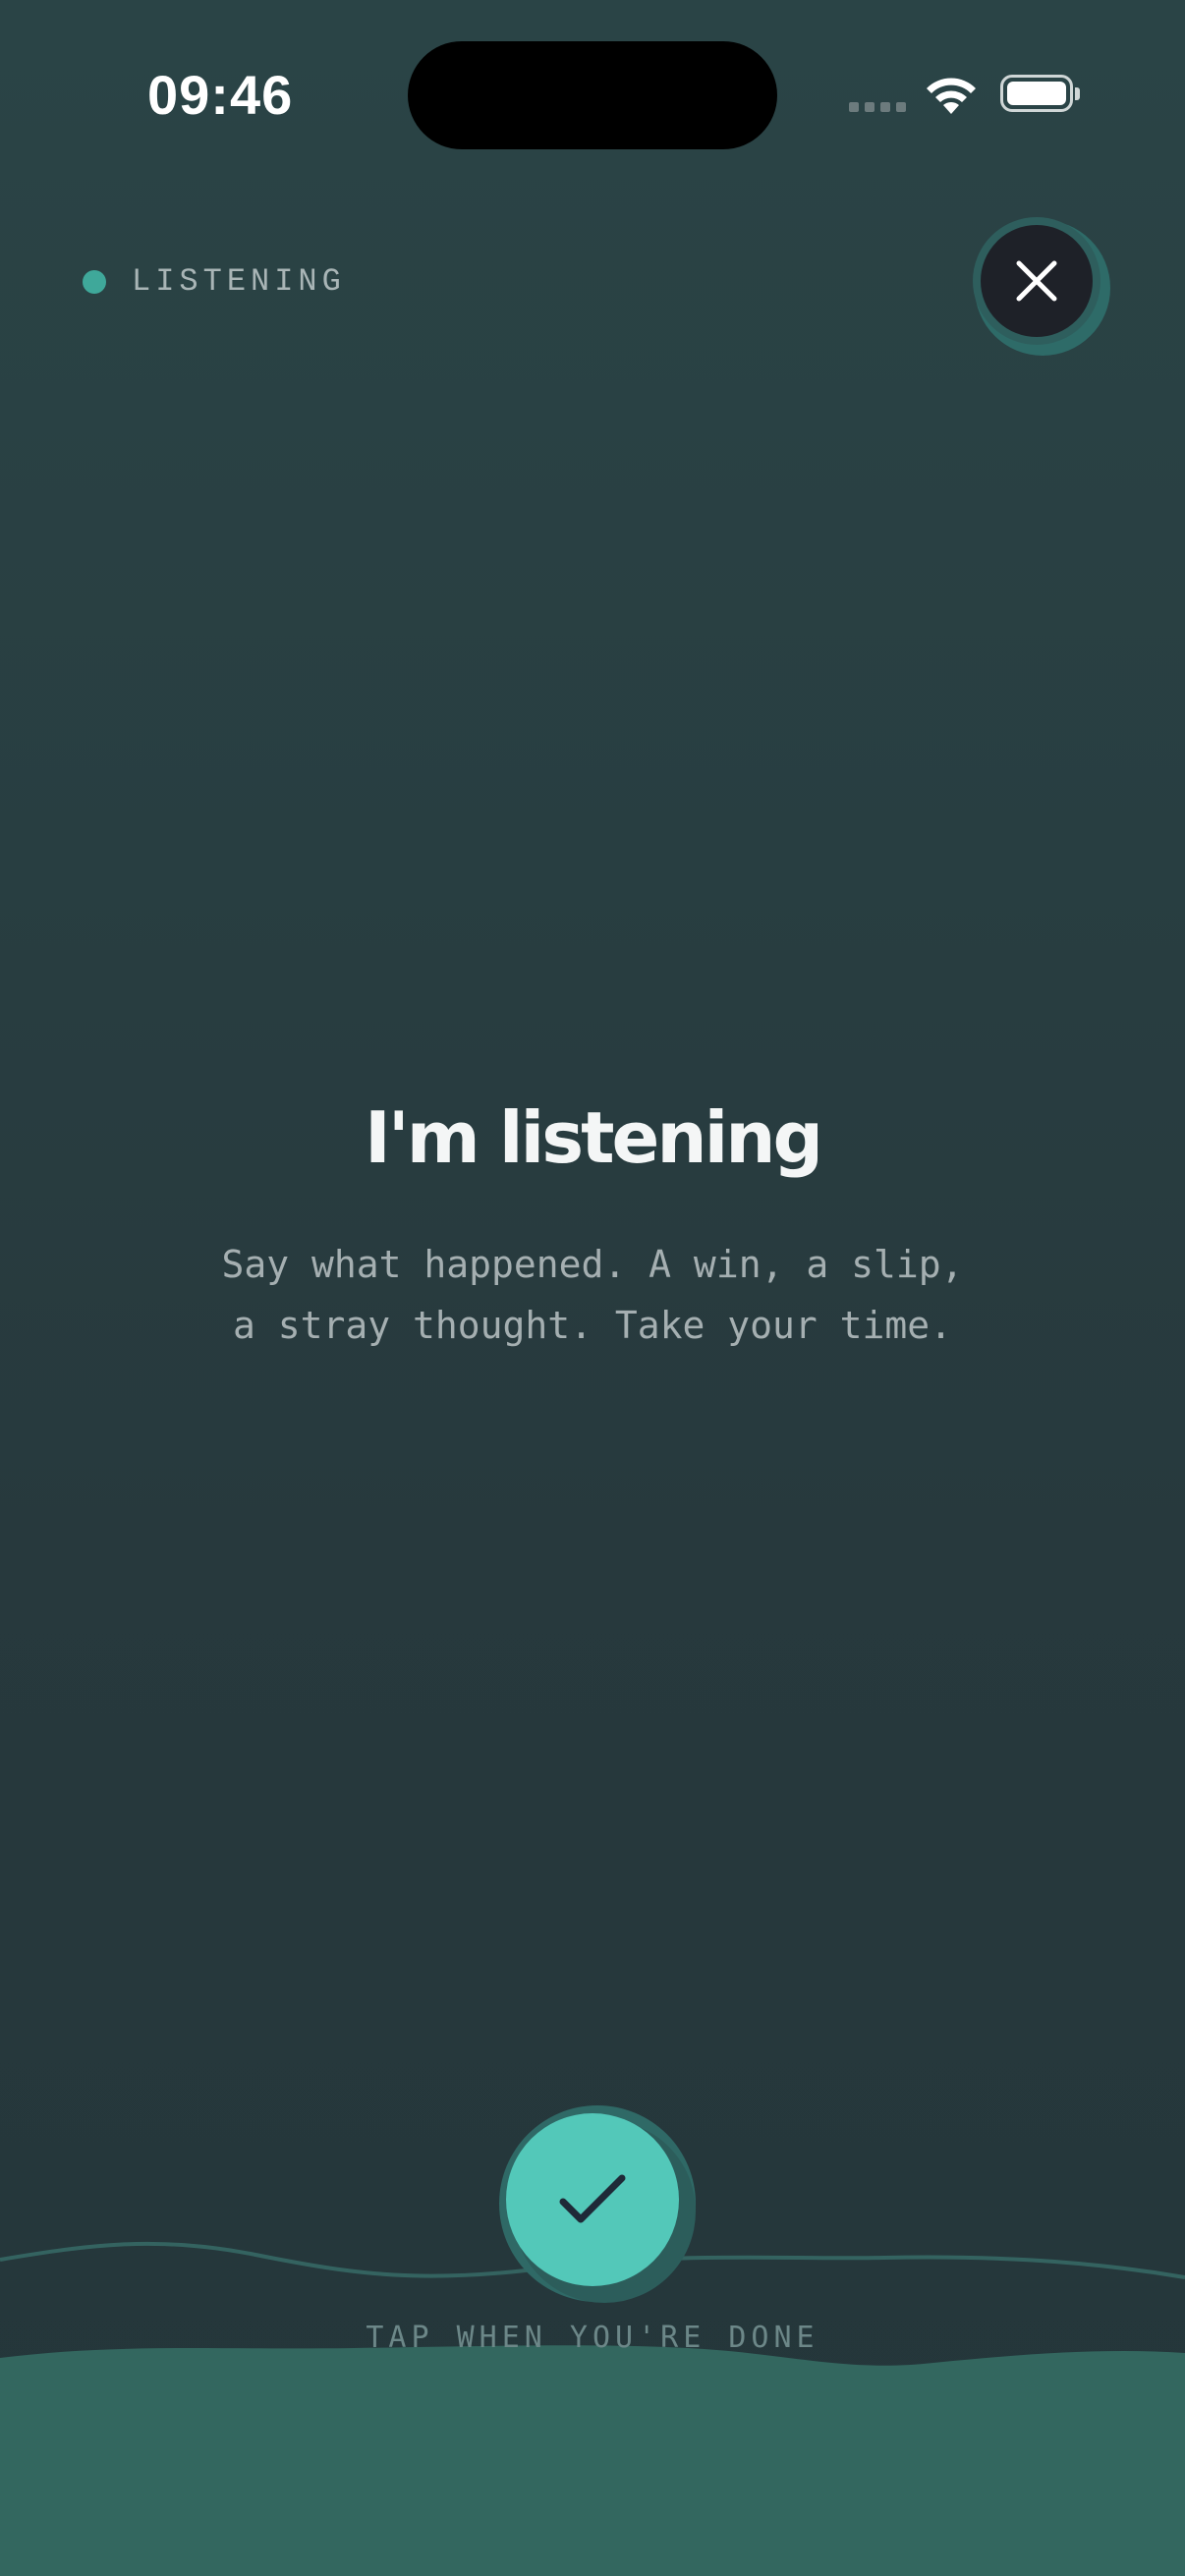 The image size is (1185, 2576). I want to click on recording-dot-icon, so click(95, 281).